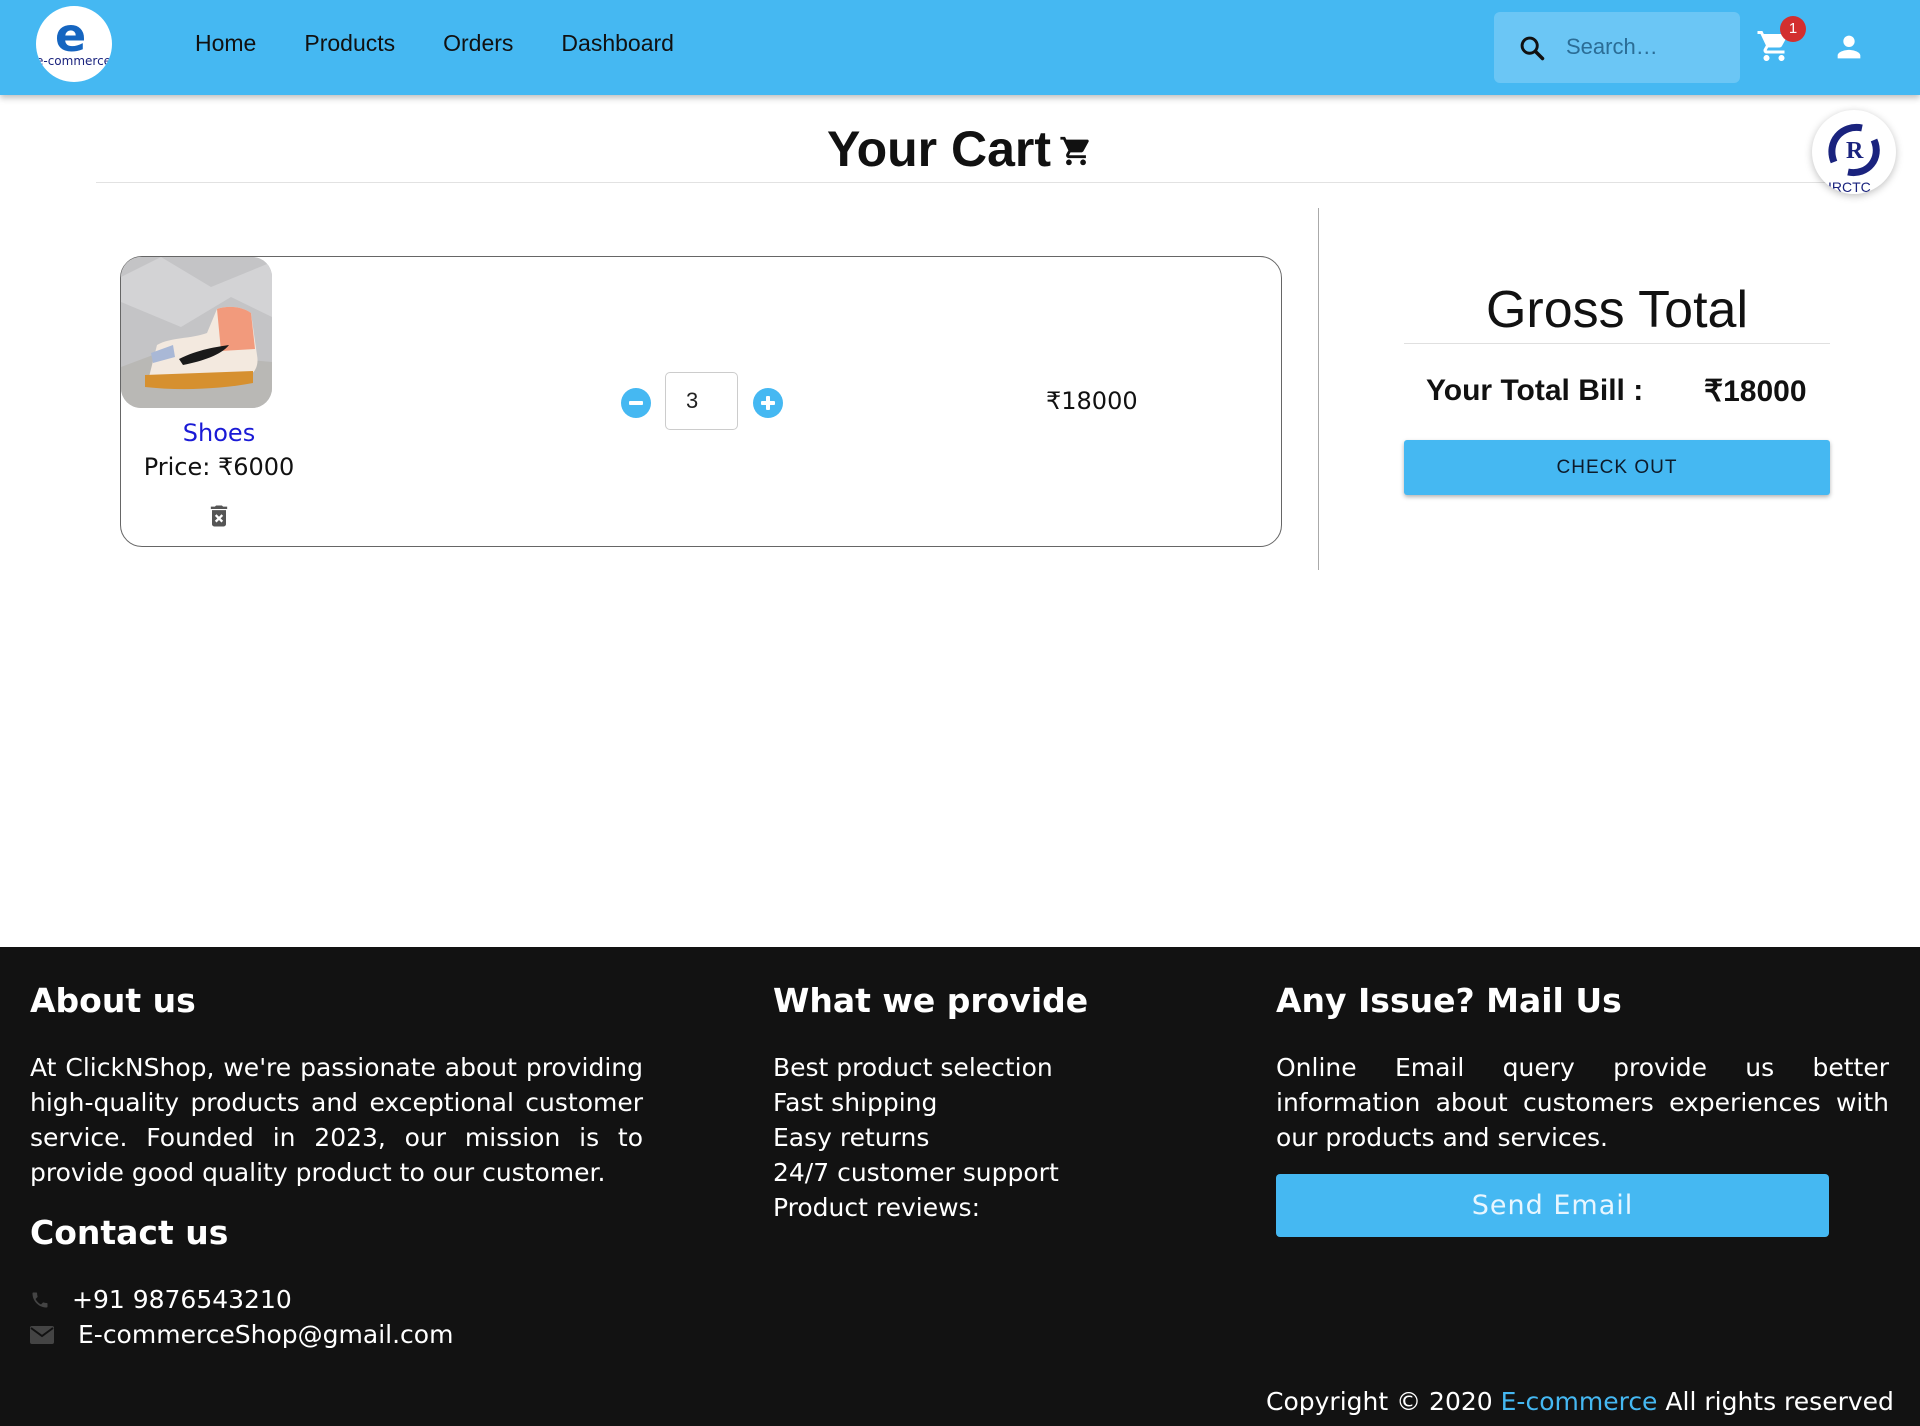  I want to click on user-icon, so click(1849, 47).